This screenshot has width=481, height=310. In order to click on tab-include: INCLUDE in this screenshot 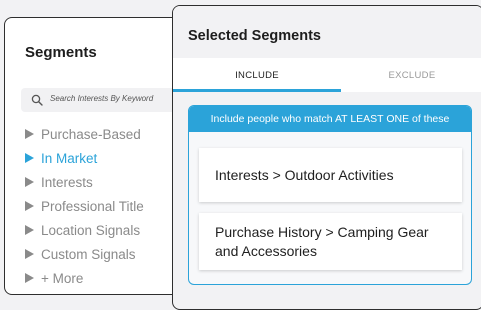, I will do `click(257, 75)`.